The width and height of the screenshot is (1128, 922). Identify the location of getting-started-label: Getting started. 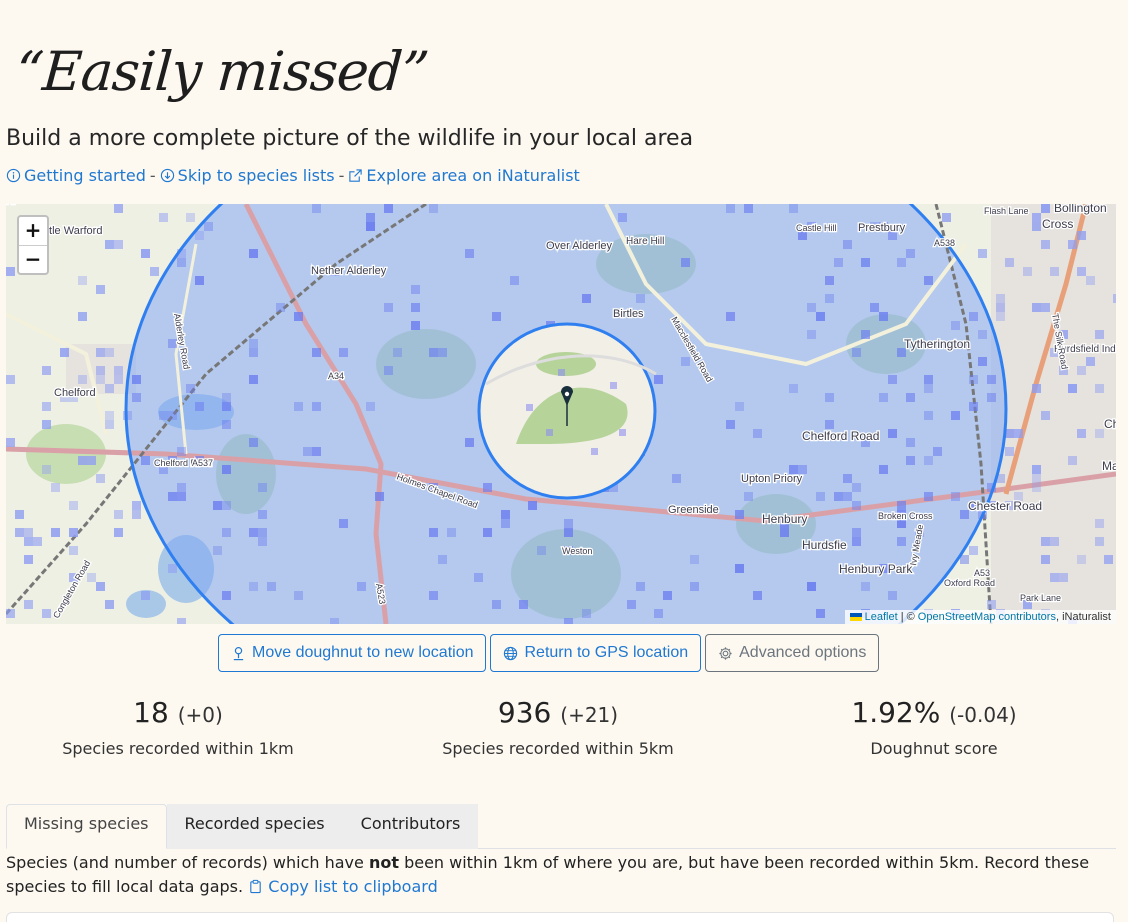
(85, 175).